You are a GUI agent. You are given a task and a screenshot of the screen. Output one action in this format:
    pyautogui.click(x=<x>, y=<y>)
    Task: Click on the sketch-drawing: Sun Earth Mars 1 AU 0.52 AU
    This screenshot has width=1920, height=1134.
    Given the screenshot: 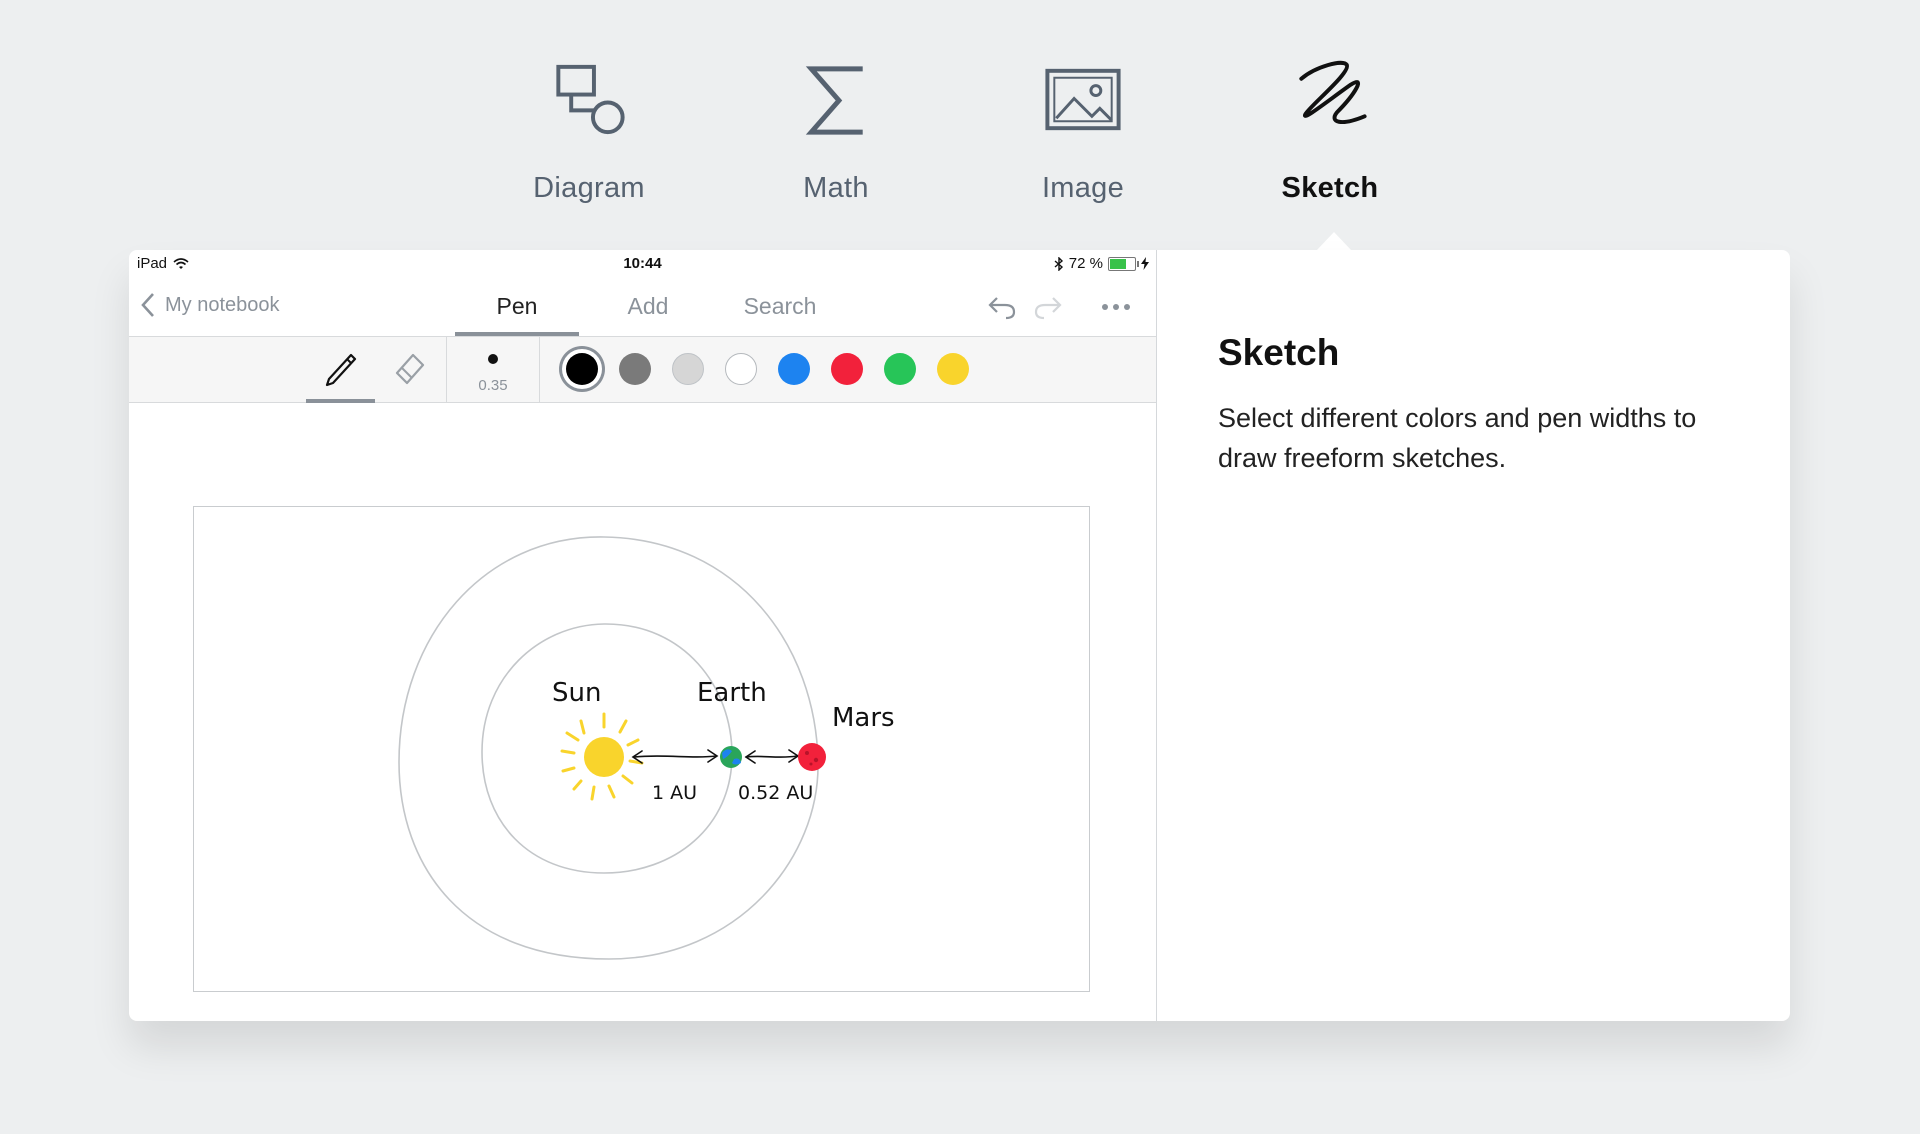 What is the action you would take?
    pyautogui.click(x=646, y=748)
    